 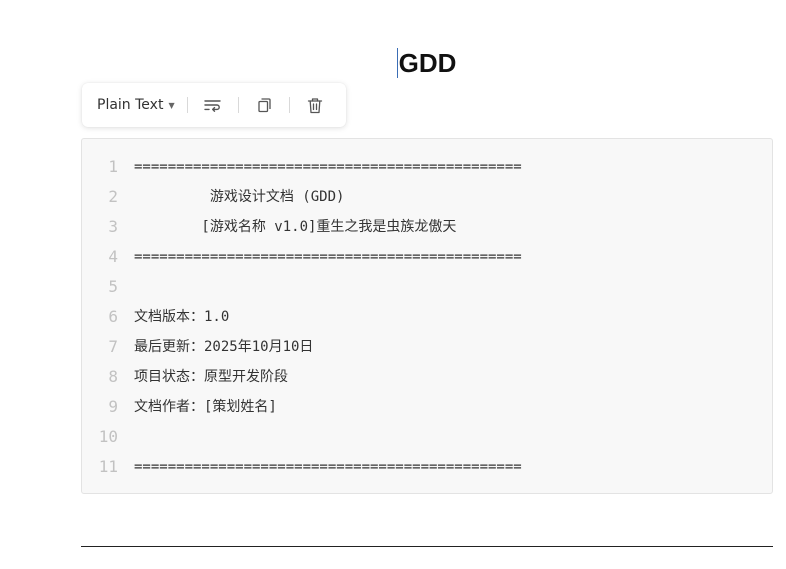 I want to click on code-line: 8 项目状态：原型开发阶段, so click(x=427, y=377).